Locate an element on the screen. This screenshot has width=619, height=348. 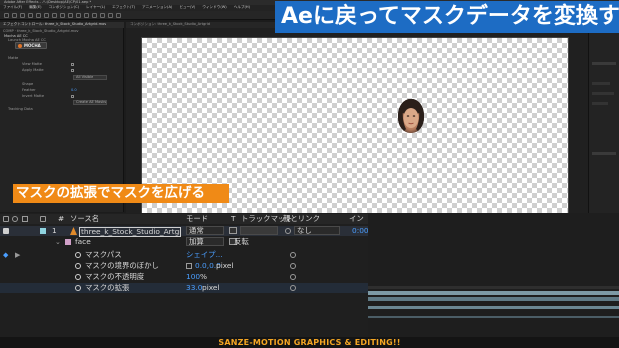
mask-expansion-value: 33.0 is located at coordinates (194, 288).